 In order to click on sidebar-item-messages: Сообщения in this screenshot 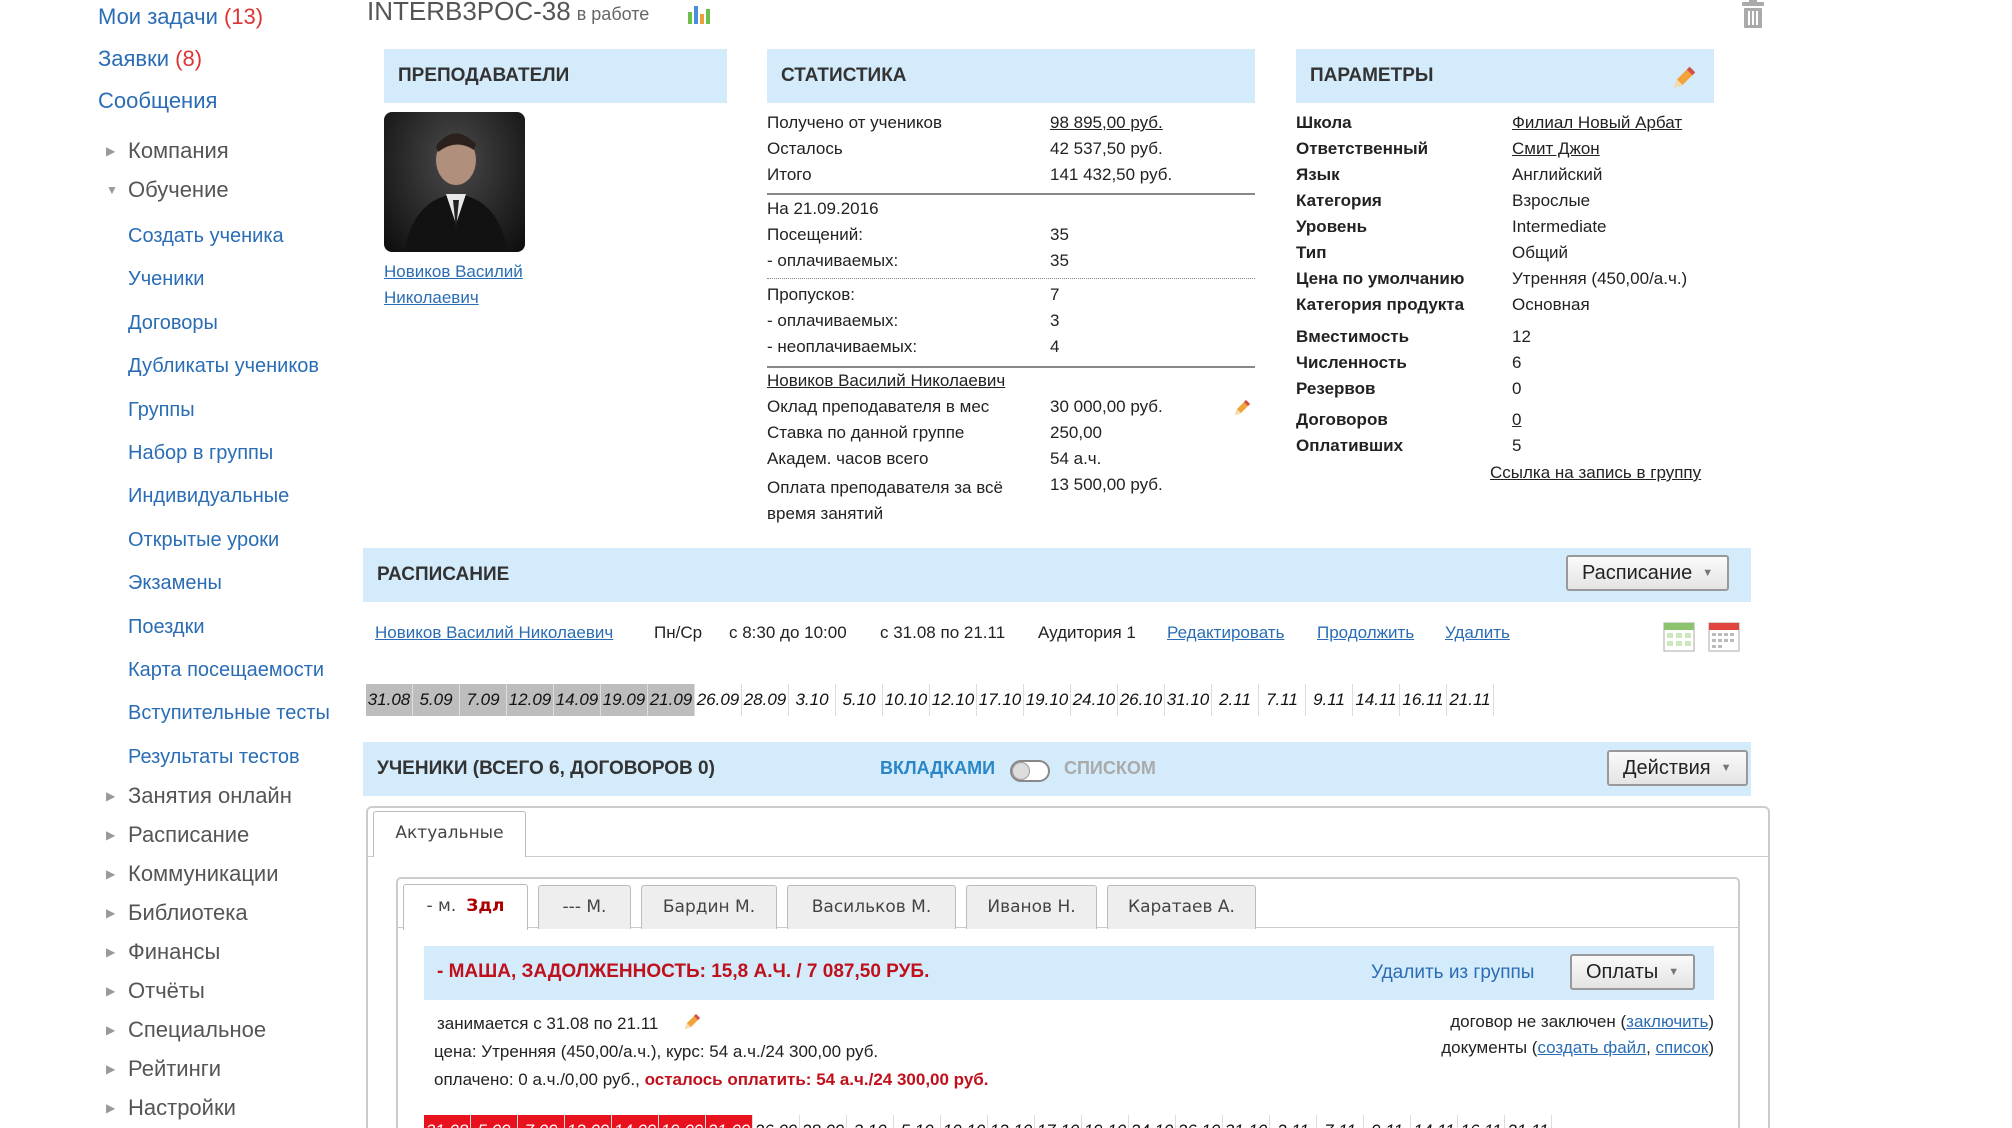, I will do `click(157, 101)`.